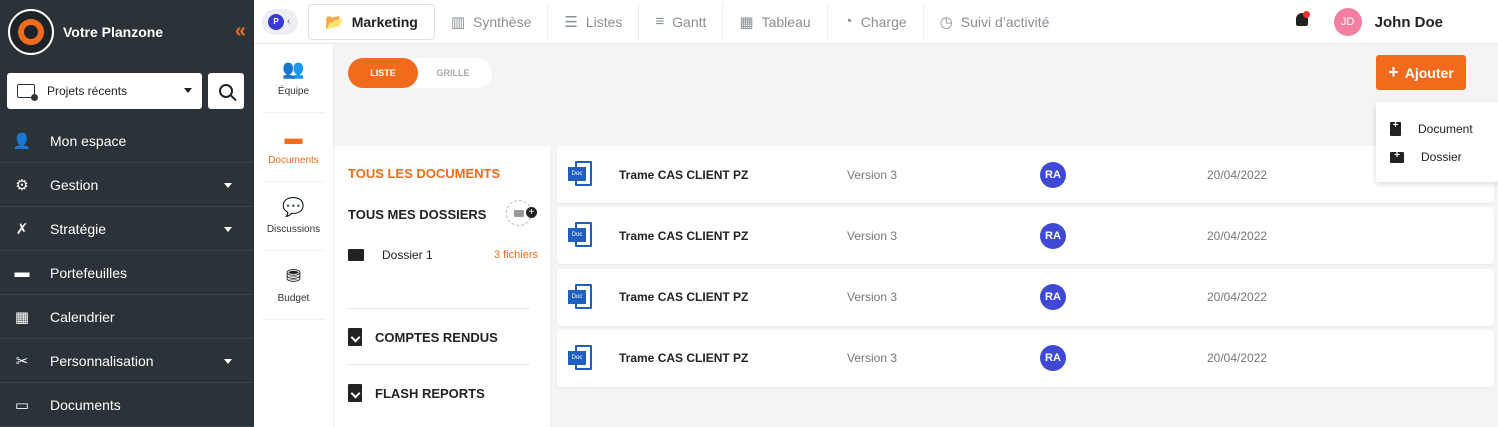 Image resolution: width=1498 pixels, height=427 pixels. Describe the element at coordinates (355, 337) in the screenshot. I see `file-signature-icon` at that location.